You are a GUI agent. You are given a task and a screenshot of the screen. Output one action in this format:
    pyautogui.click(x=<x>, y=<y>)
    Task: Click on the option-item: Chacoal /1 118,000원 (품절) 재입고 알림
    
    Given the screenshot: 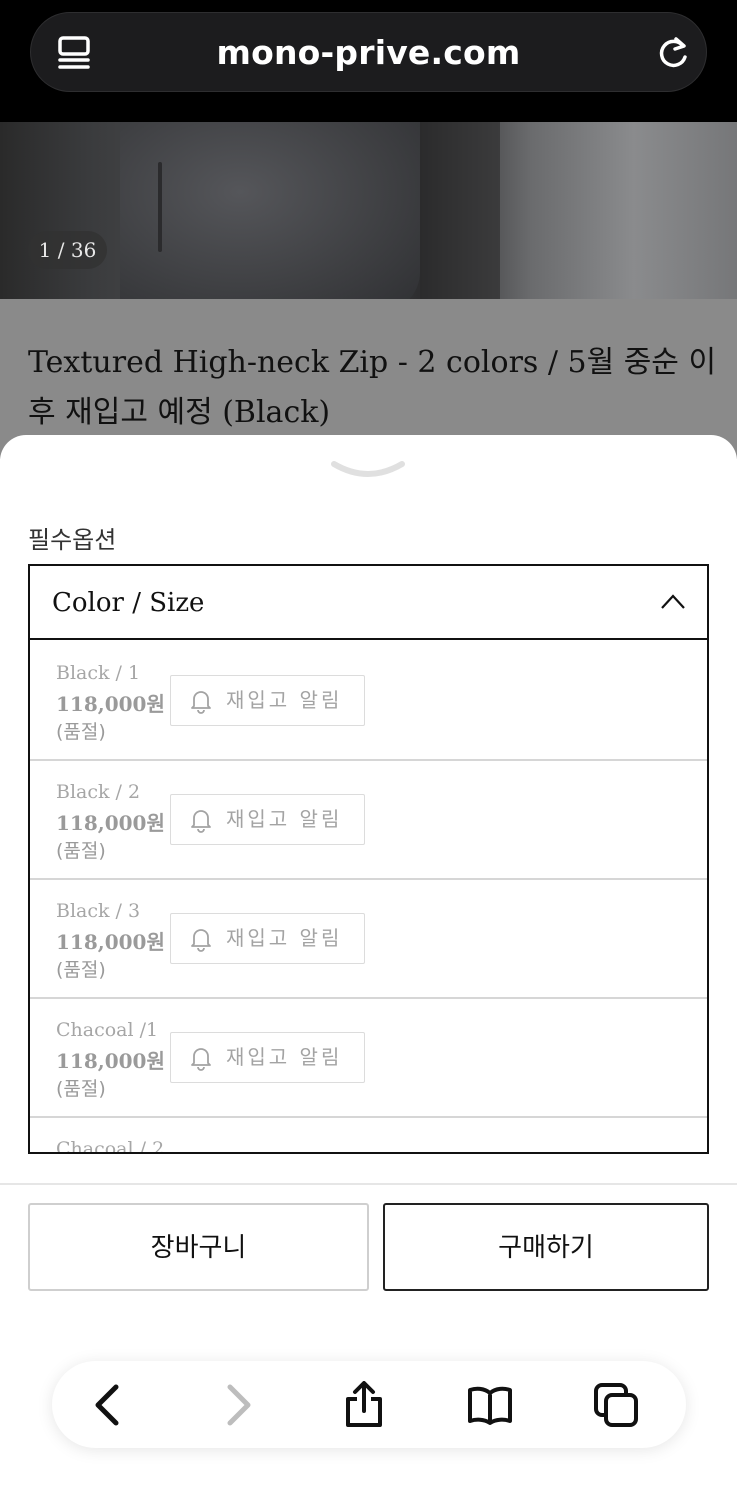 What is the action you would take?
    pyautogui.click(x=368, y=1058)
    